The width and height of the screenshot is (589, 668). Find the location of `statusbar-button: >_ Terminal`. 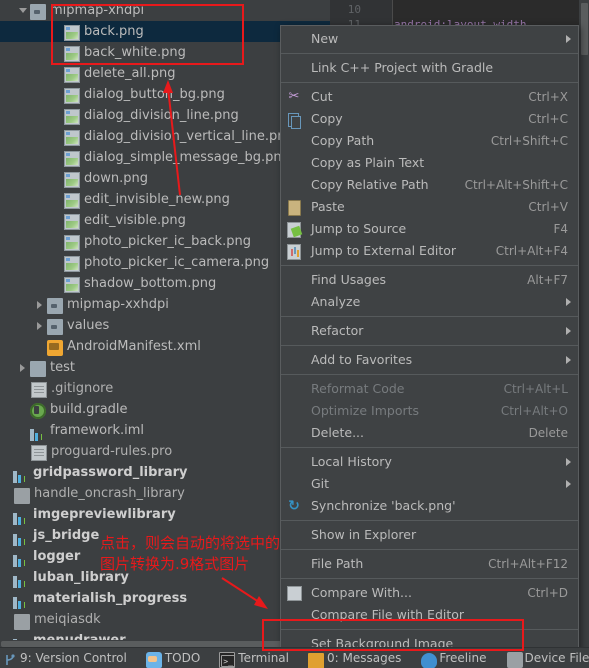

statusbar-button: >_ Terminal is located at coordinates (253, 658).